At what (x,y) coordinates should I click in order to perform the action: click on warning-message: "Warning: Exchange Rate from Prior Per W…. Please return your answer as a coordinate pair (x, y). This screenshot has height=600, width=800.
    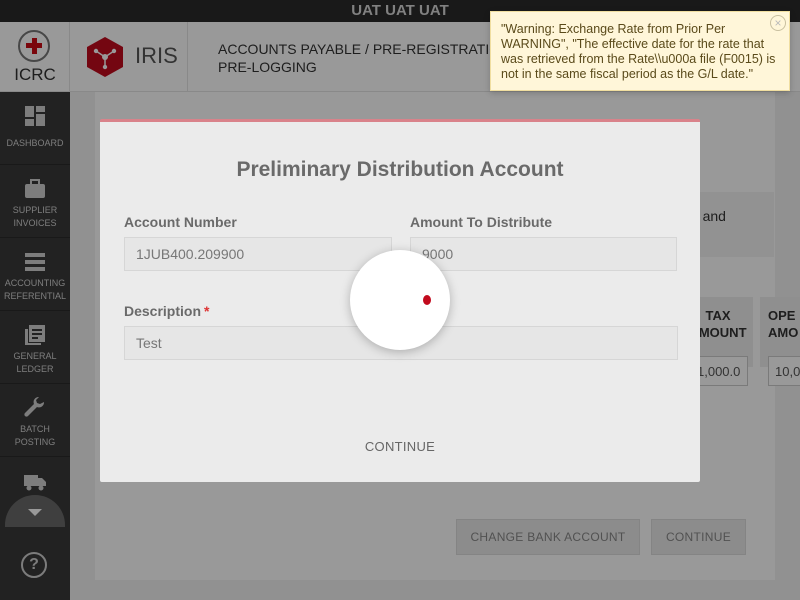
    Looking at the image, I should click on (638, 51).